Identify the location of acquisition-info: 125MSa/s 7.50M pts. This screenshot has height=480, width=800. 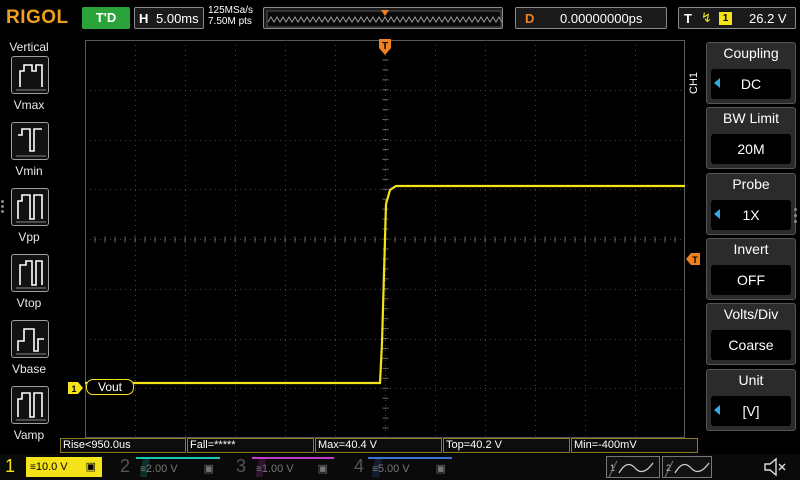
(230, 16).